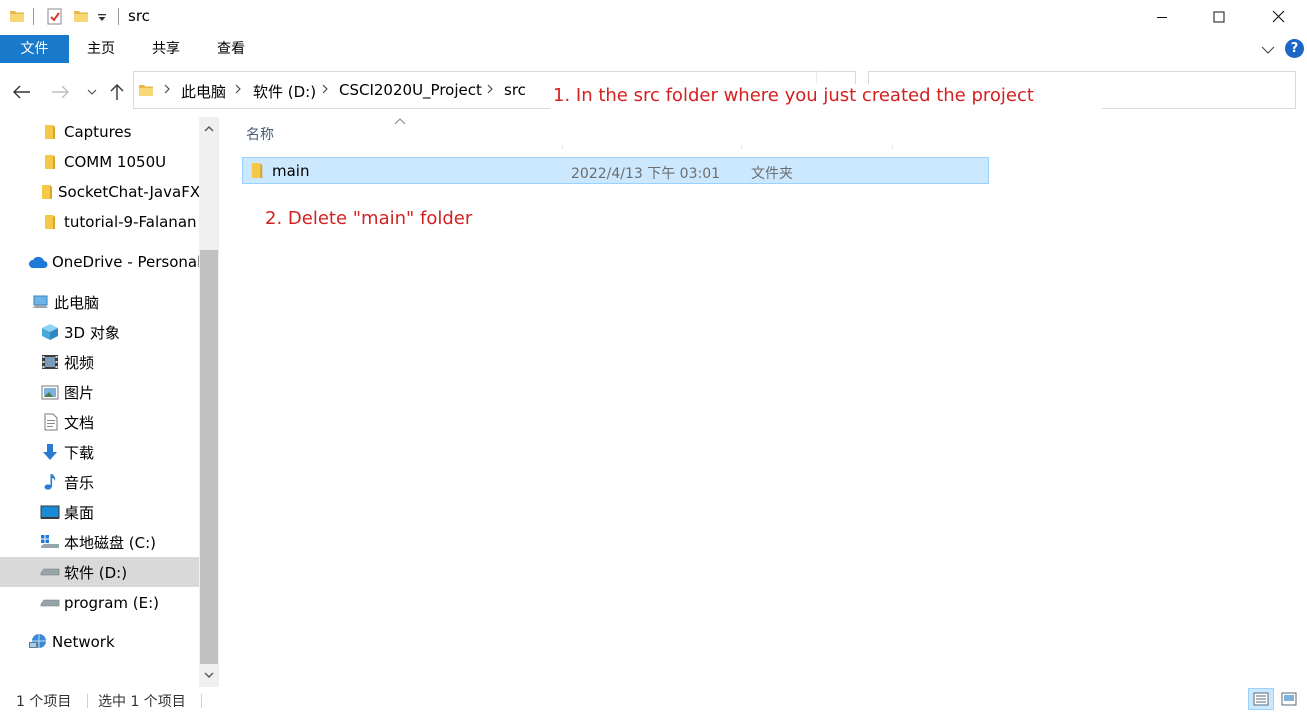 The height and width of the screenshot is (712, 1307). What do you see at coordinates (92, 92) in the screenshot?
I see `recent-locations-chevron-icon` at bounding box center [92, 92].